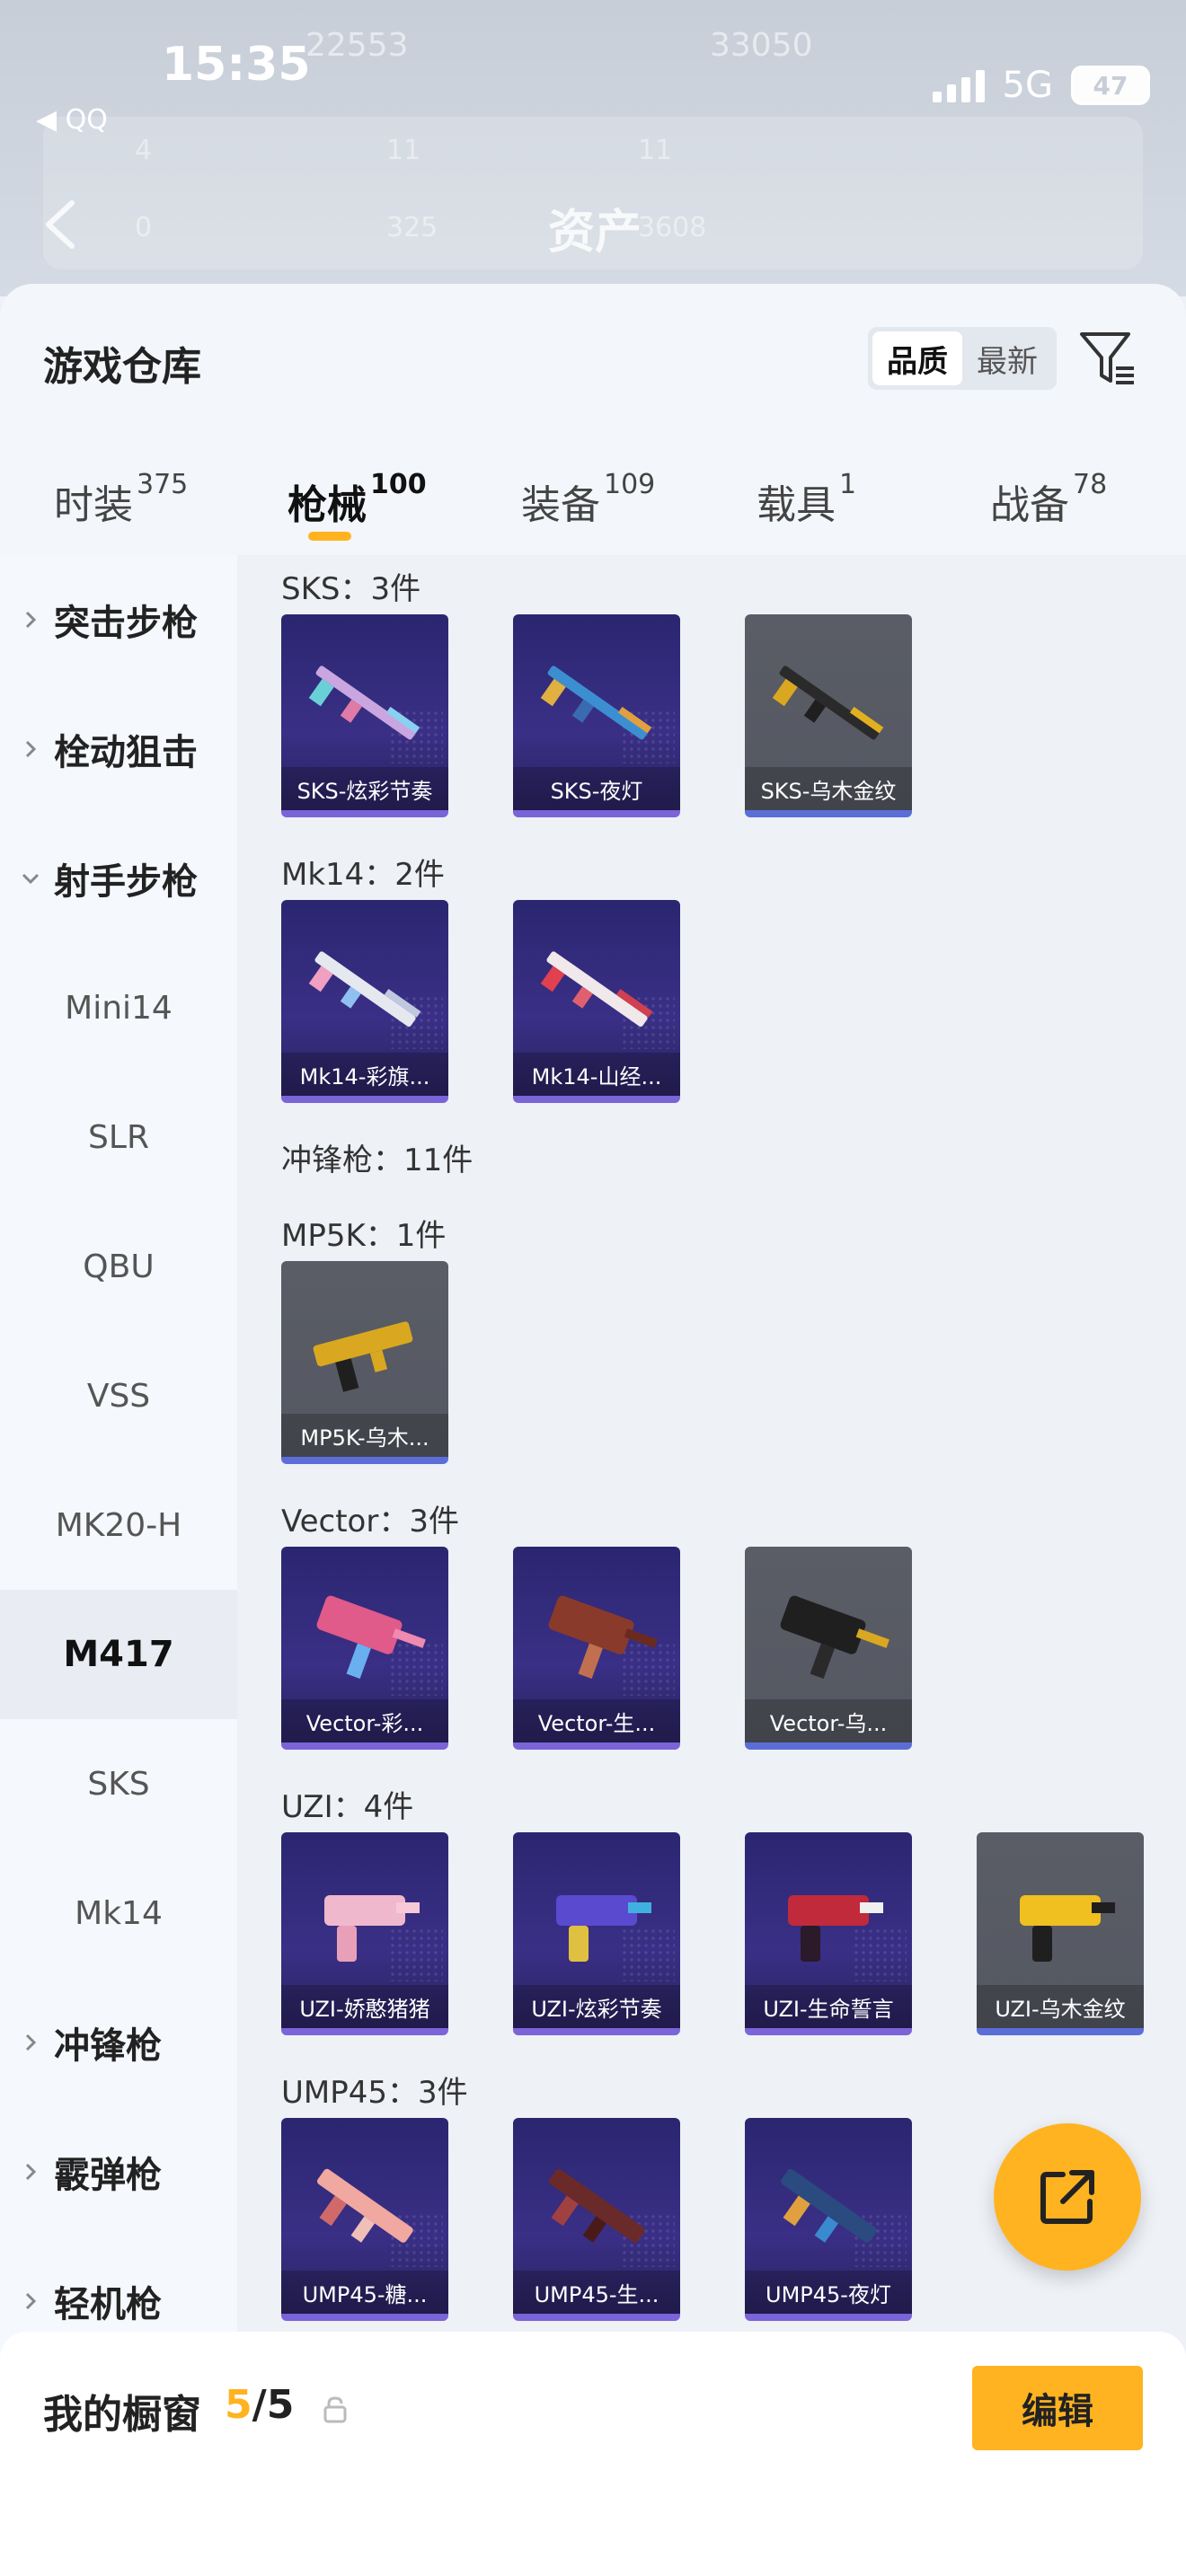  Describe the element at coordinates (630, 484) in the screenshot. I see `tab-count: 109` at that location.